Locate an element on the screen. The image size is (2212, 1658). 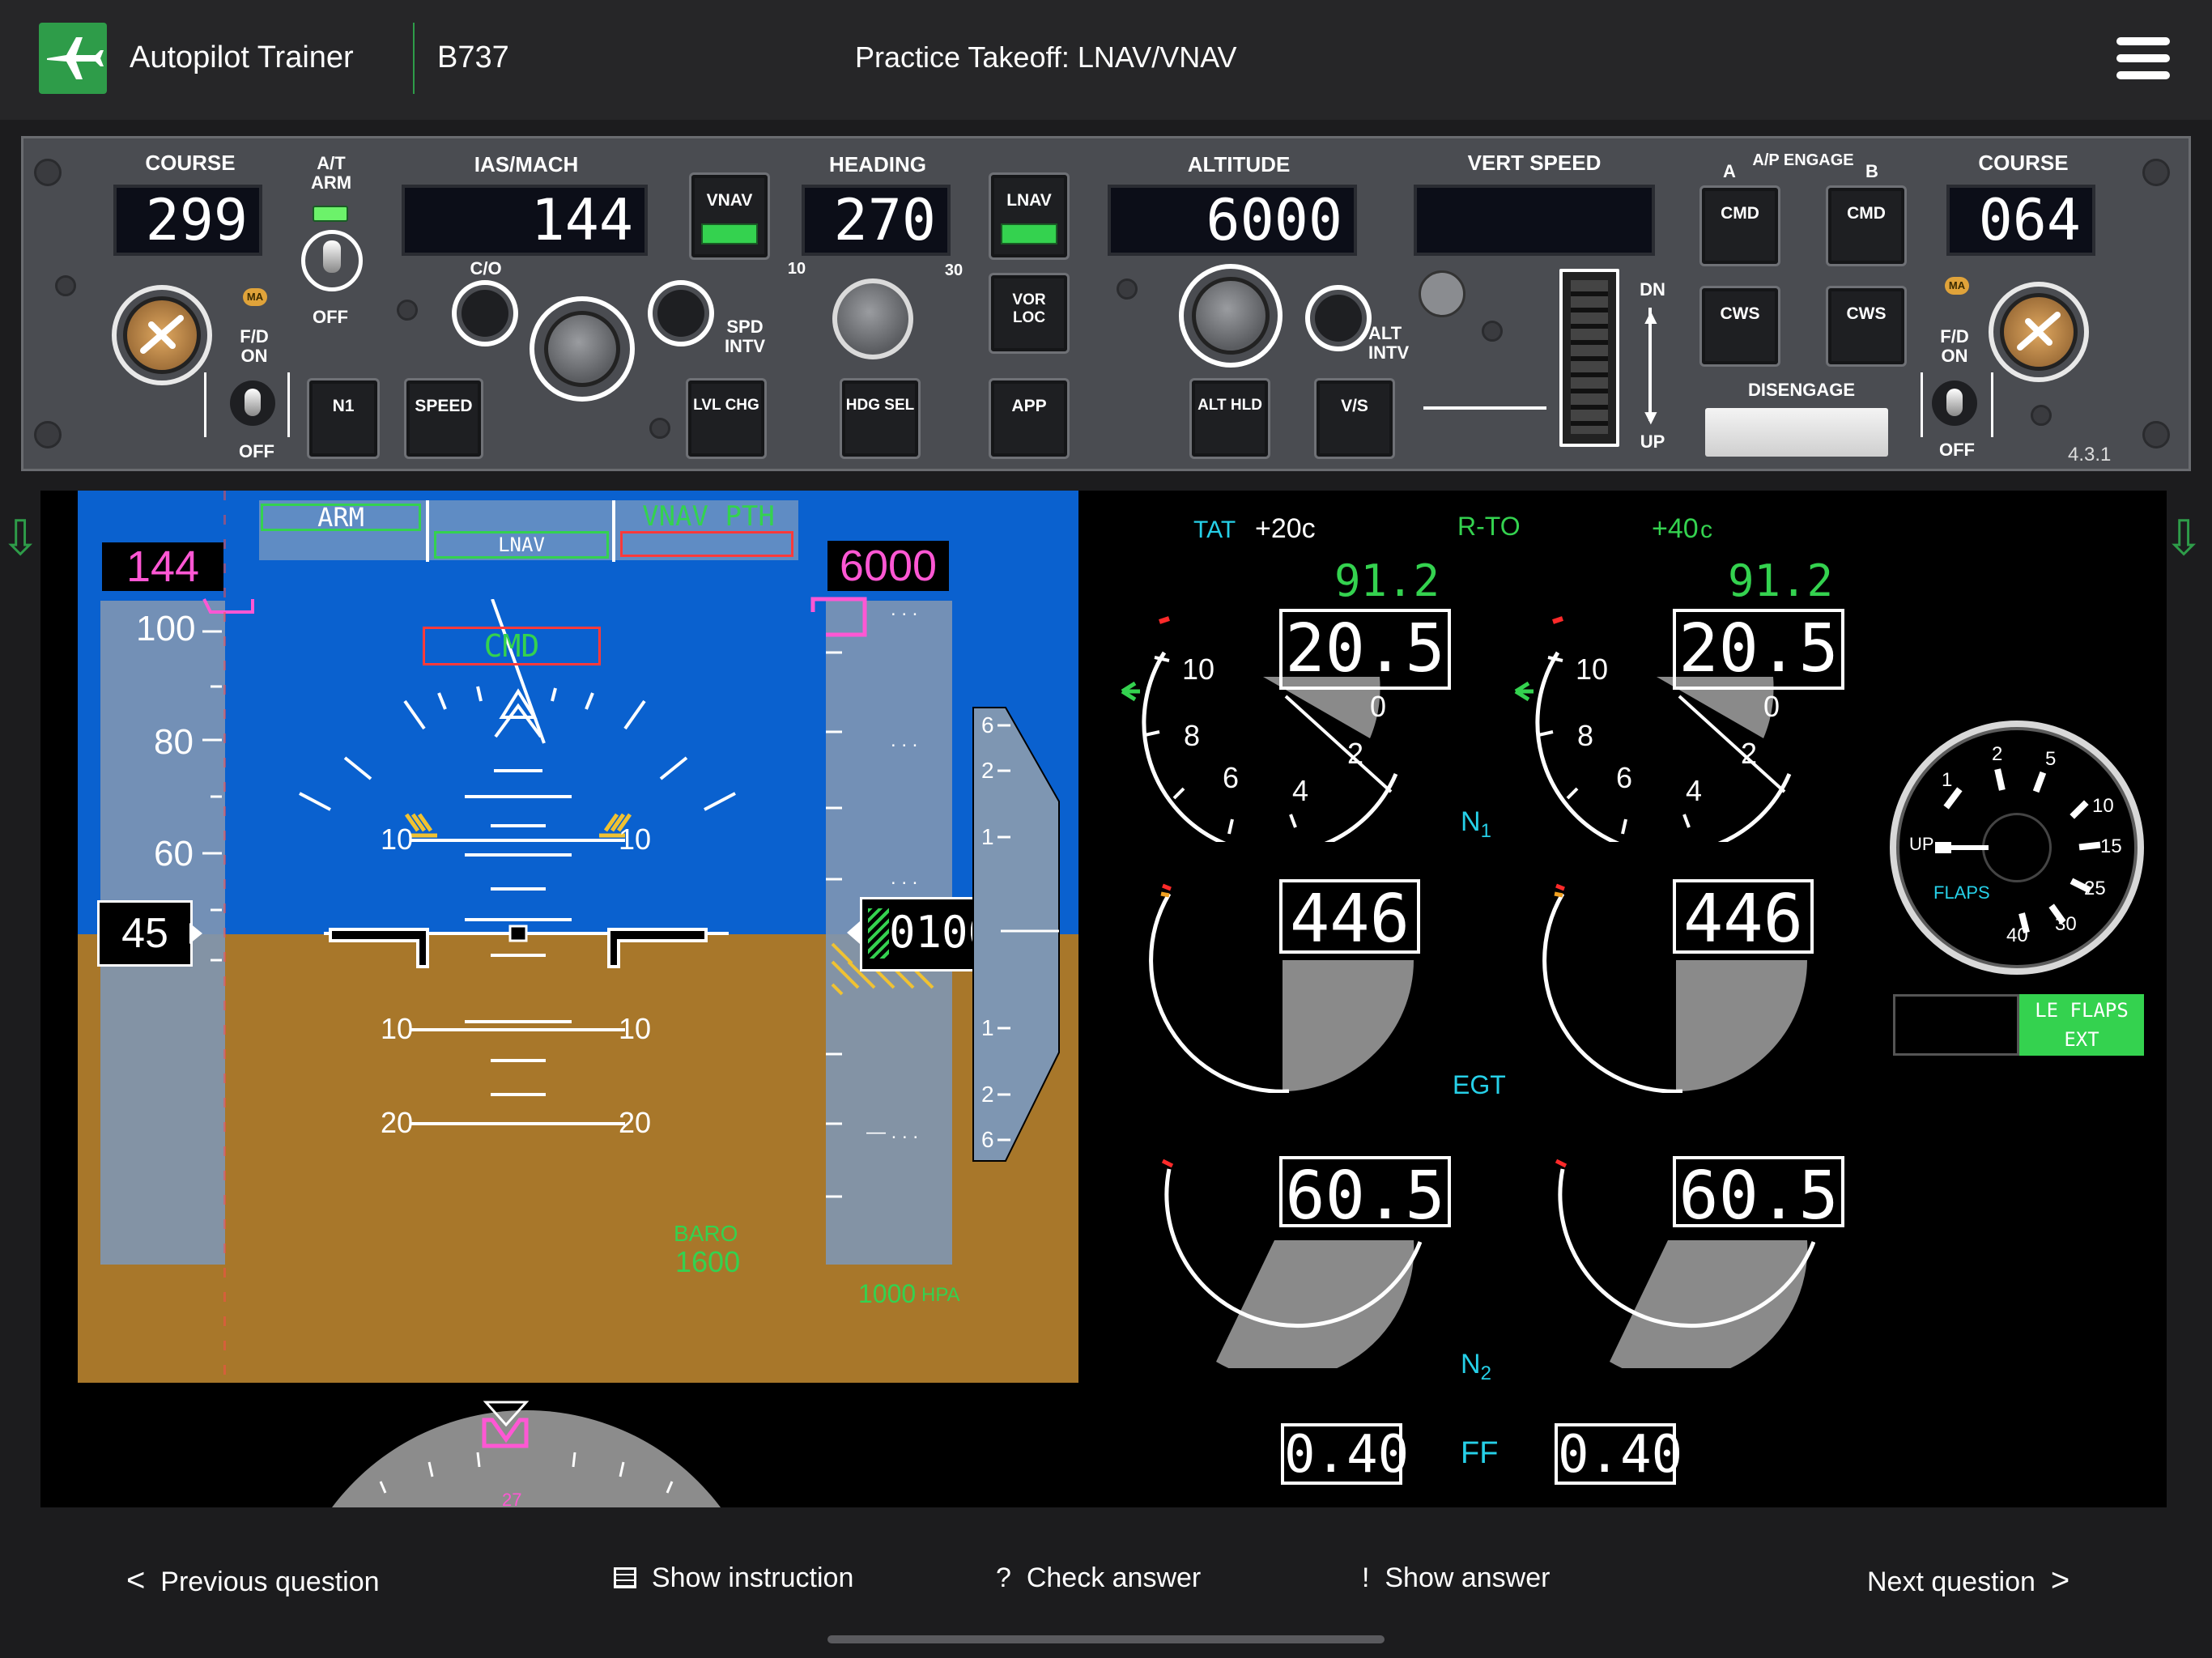
n1-target-left: 91.2 is located at coordinates (1387, 580).